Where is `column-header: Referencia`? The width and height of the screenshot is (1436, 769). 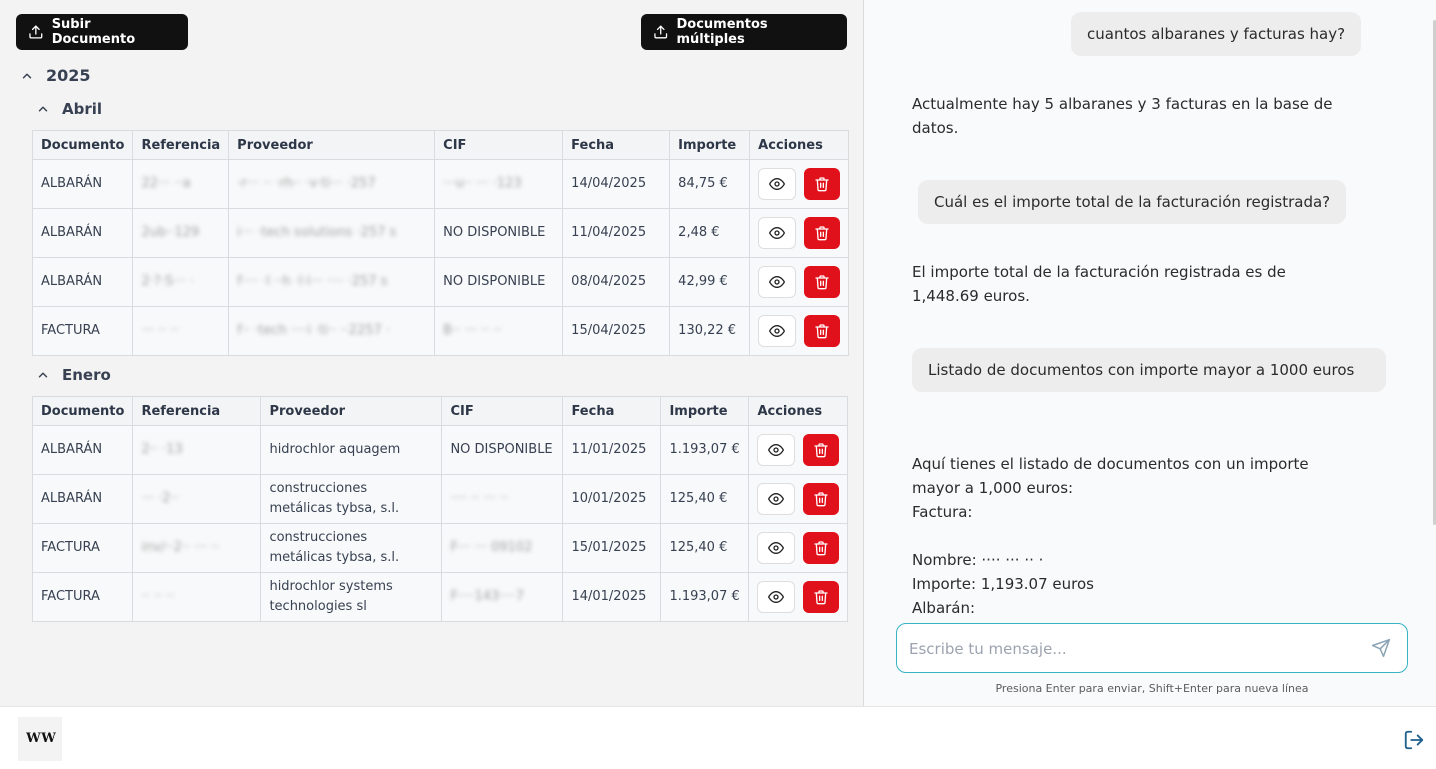
column-header: Referencia is located at coordinates (181, 145).